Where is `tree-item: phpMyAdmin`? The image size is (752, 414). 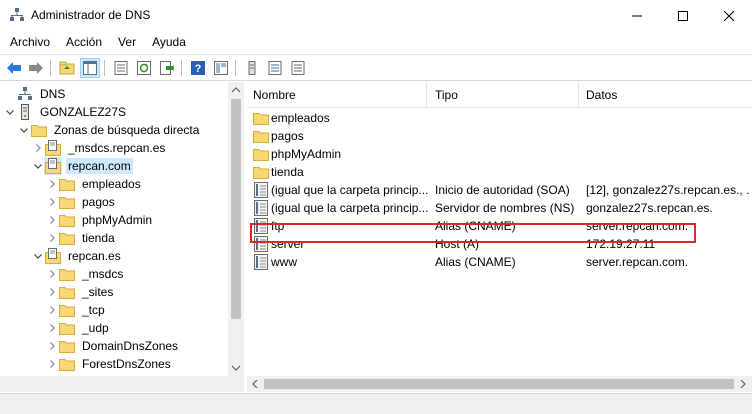 tree-item: phpMyAdmin is located at coordinates (100, 220).